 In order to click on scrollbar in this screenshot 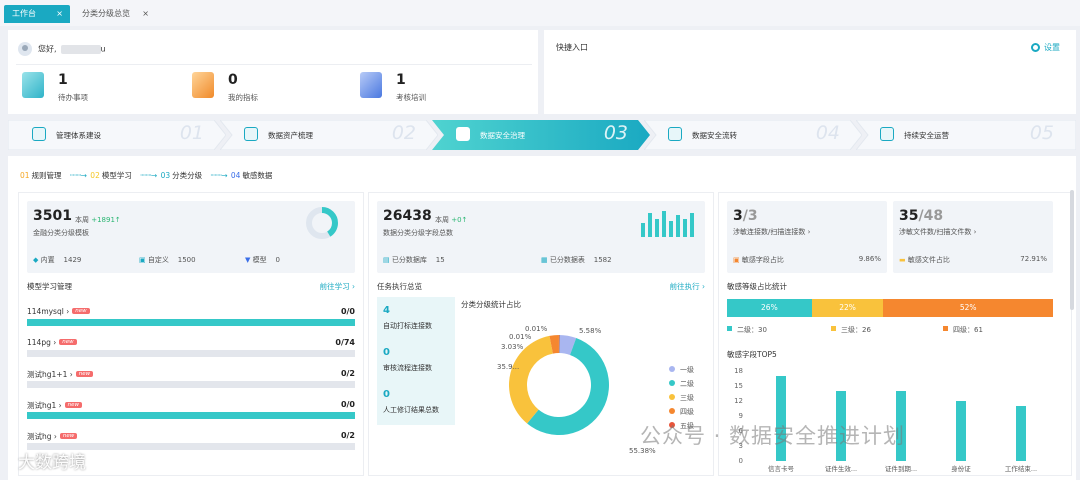, I will do `click(1072, 250)`.